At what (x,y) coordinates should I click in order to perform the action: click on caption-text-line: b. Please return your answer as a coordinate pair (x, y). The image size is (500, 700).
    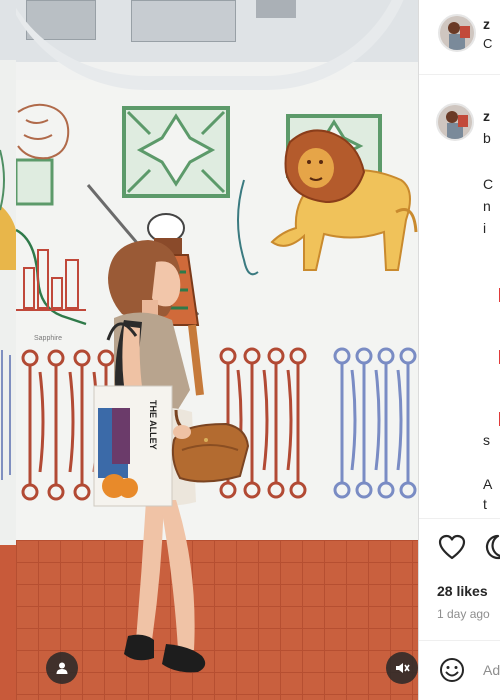
    Looking at the image, I should click on (487, 138).